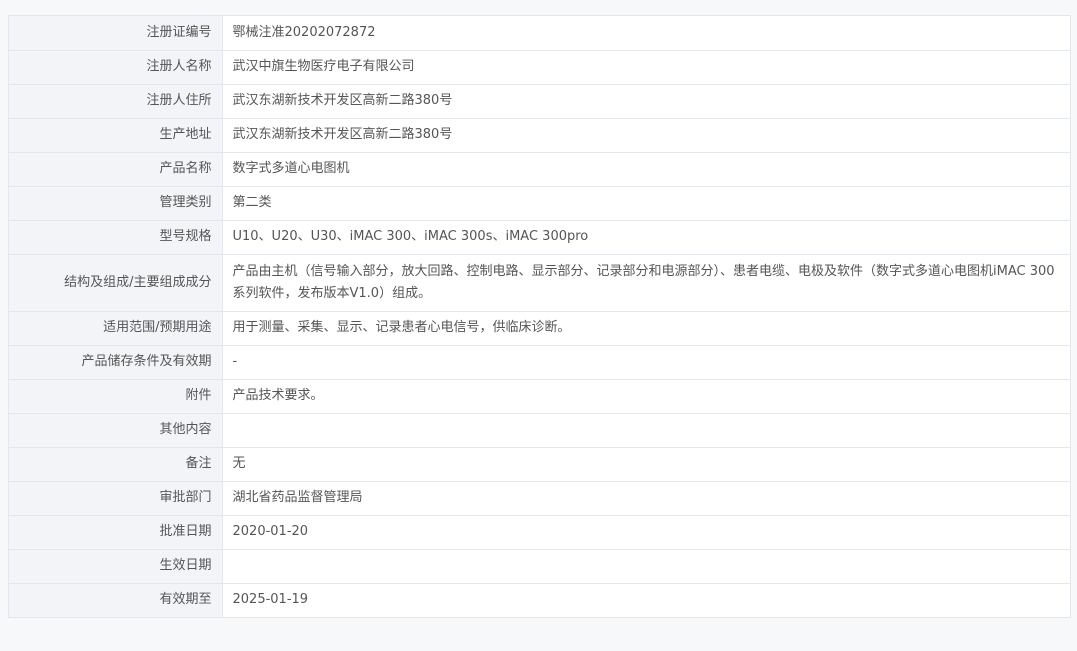 This screenshot has width=1077, height=651. What do you see at coordinates (116, 169) in the screenshot?
I see `row-label: 产品名称` at bounding box center [116, 169].